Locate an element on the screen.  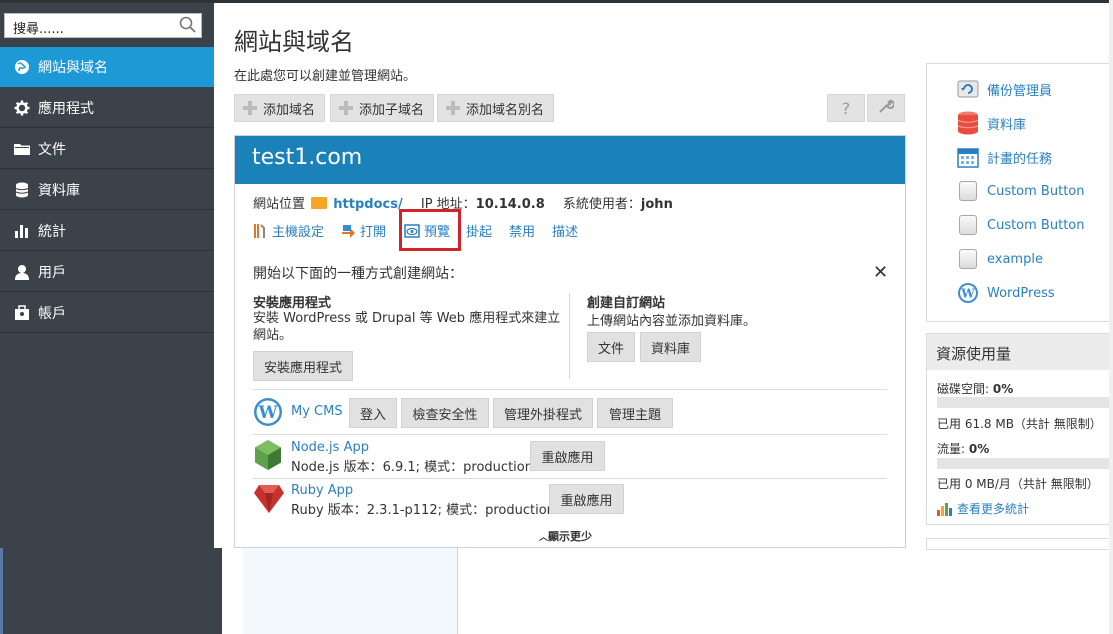
page-subtitle: 在此處您可以創建並管理網站。 is located at coordinates (325, 76).